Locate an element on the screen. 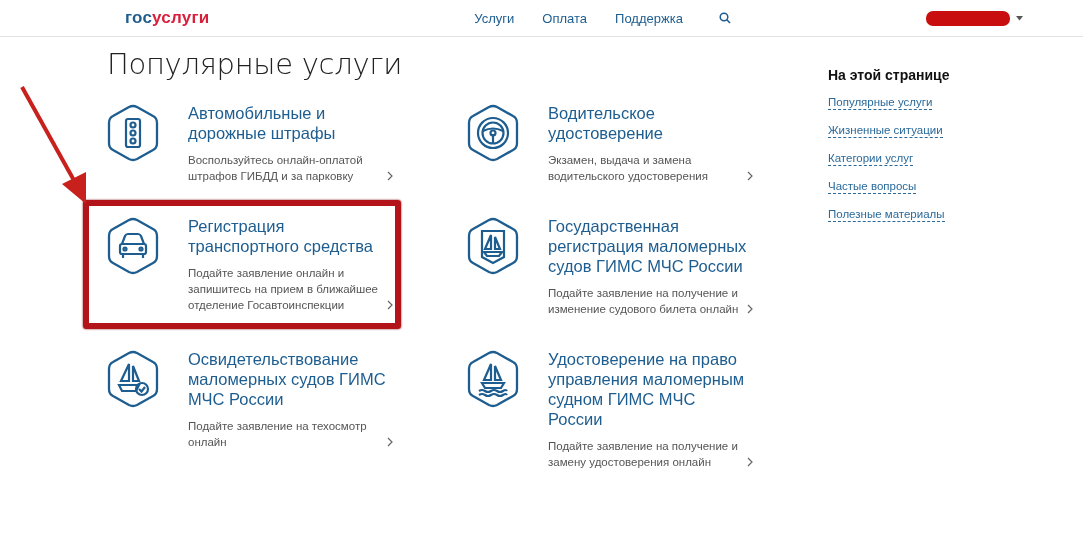 Image resolution: width=1083 pixels, height=544 pixels. service-title: Государственная регистрация маломерных судов ГИМС МЧС России is located at coordinates (648, 246).